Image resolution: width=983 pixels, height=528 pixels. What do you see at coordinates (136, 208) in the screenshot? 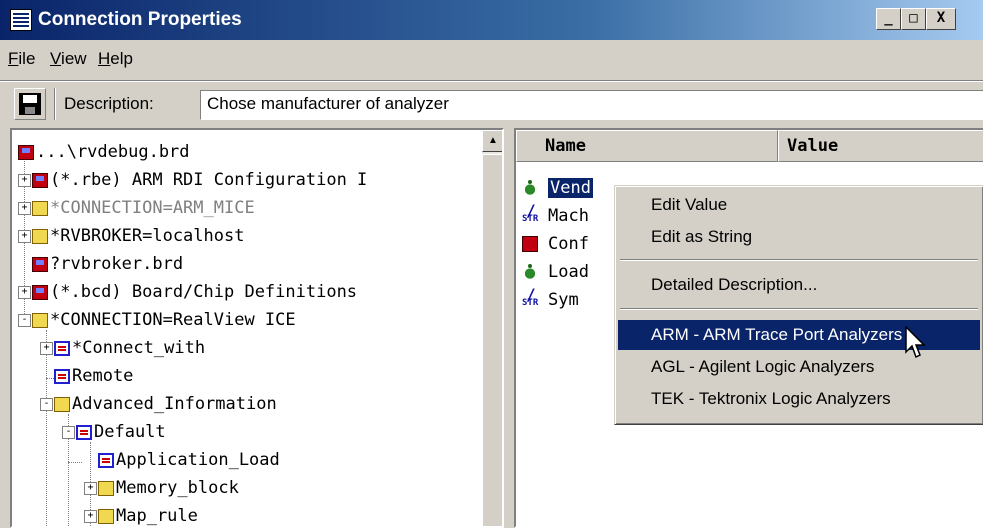
I see `tree-item-arm-mice: + *CONNECTION=ARM_MICE` at bounding box center [136, 208].